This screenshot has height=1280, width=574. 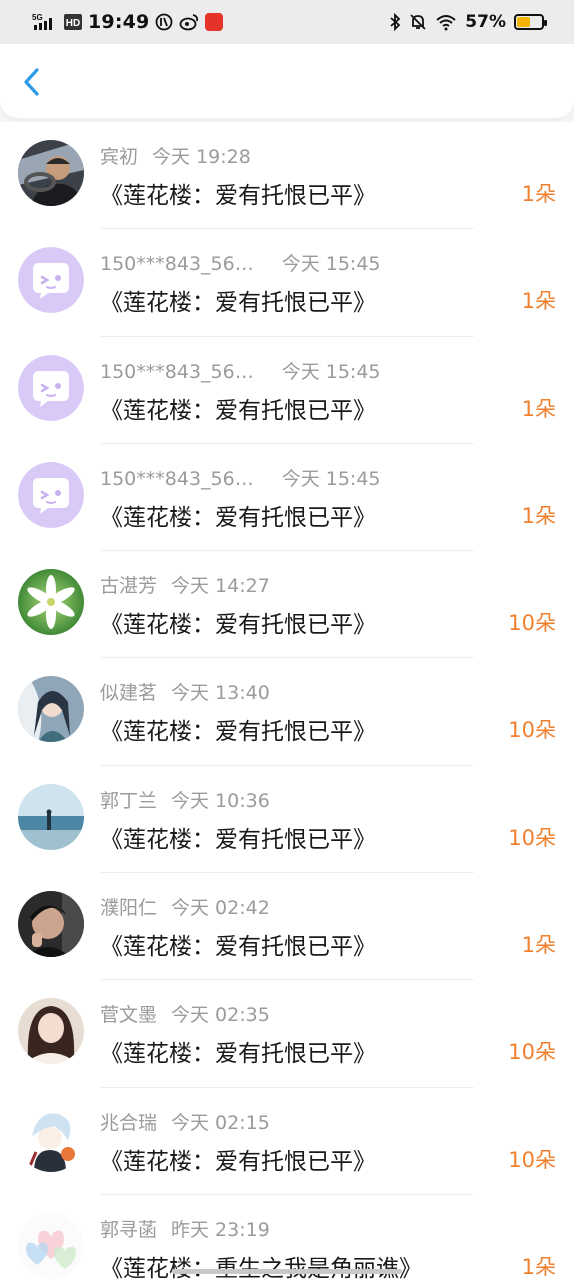 I want to click on timestamp: 昨天 23:19, so click(x=220, y=1229).